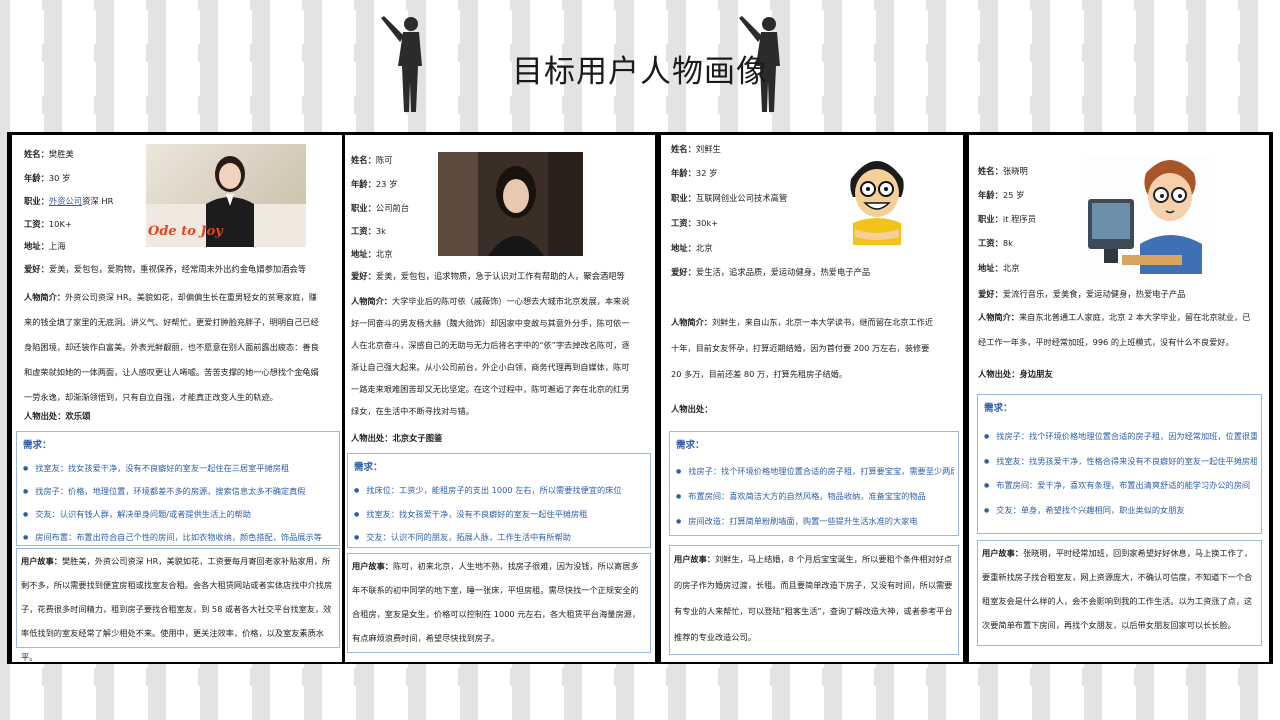 The width and height of the screenshot is (1280, 720). What do you see at coordinates (49, 154) in the screenshot?
I see `name-row: 姓名：樊胜美` at bounding box center [49, 154].